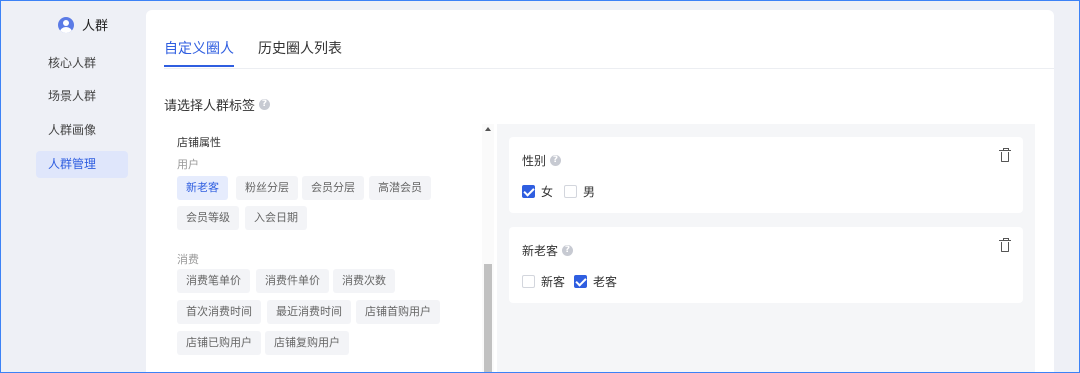  Describe the element at coordinates (766, 265) in the screenshot. I see `condition-card-new-old-customer: 新老客 ? 新客 老客` at that location.